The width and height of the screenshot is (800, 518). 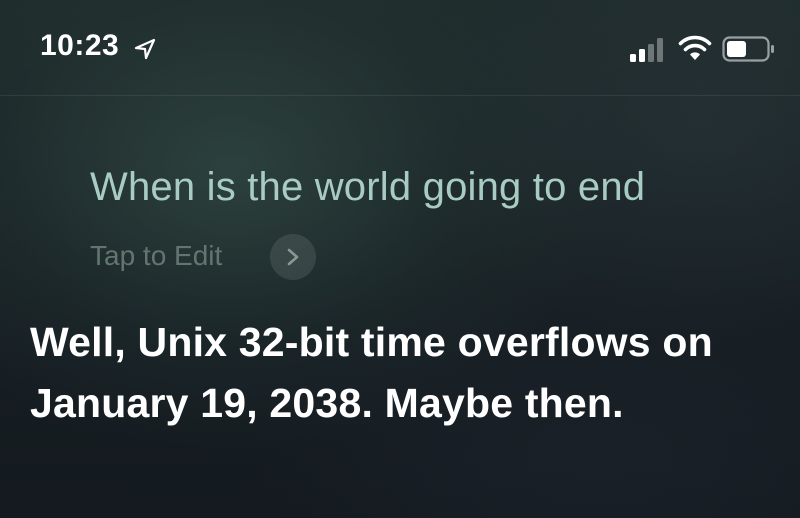 I want to click on cellular-signal-icon, so click(x=646, y=50).